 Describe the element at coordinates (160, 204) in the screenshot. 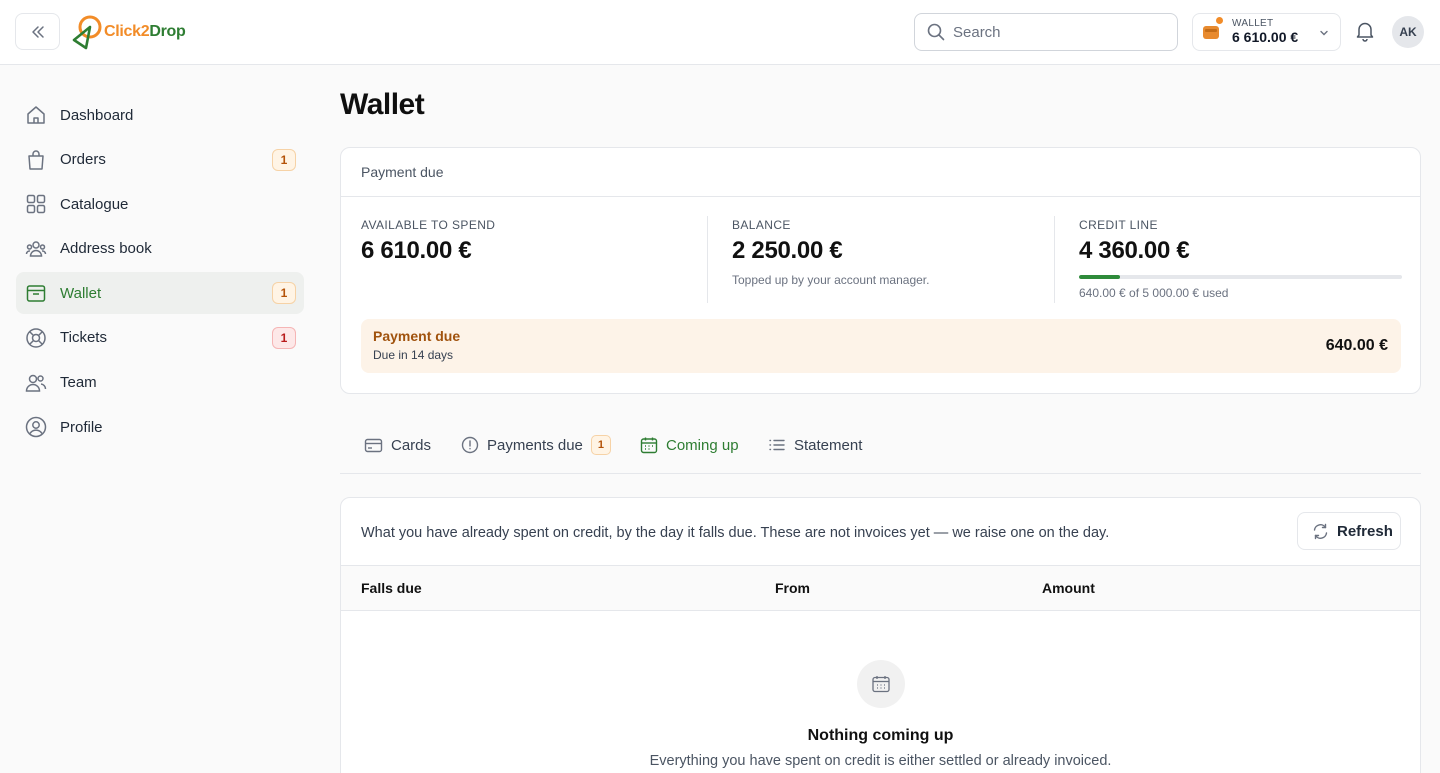

I see `sidebar-item-catalogue: Catalogue` at that location.